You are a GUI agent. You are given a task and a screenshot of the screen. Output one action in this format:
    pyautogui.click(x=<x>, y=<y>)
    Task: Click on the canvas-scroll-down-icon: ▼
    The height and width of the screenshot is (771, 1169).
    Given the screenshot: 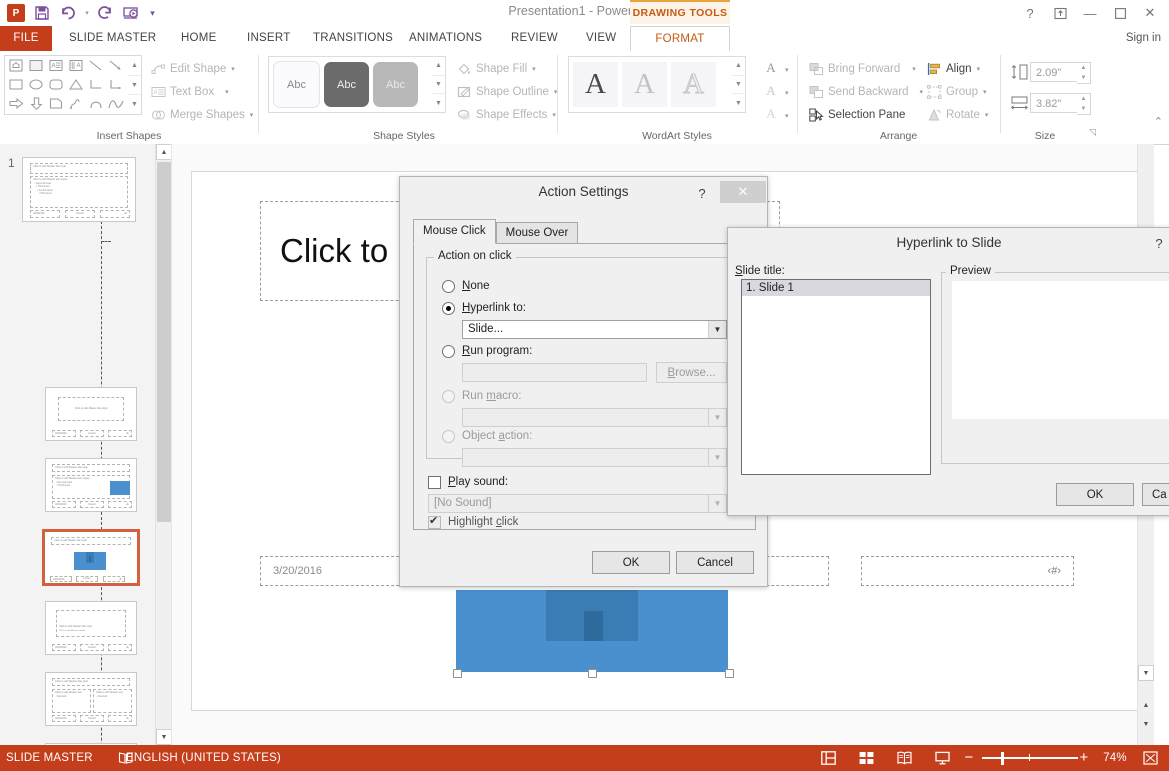 What is the action you would take?
    pyautogui.click(x=1146, y=673)
    